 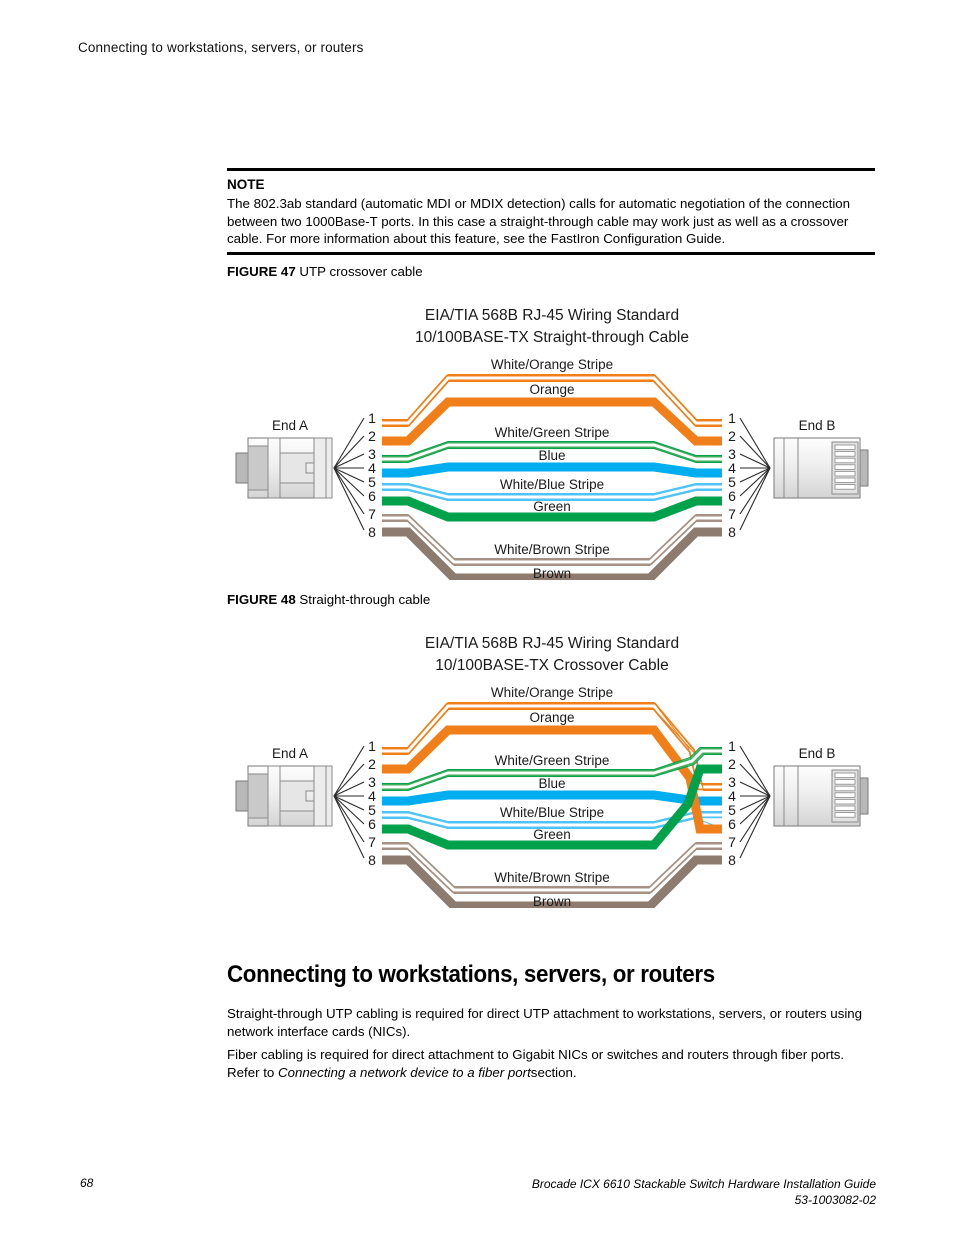 I want to click on figure-47-caption-text: UTP crossover cable, so click(x=361, y=271).